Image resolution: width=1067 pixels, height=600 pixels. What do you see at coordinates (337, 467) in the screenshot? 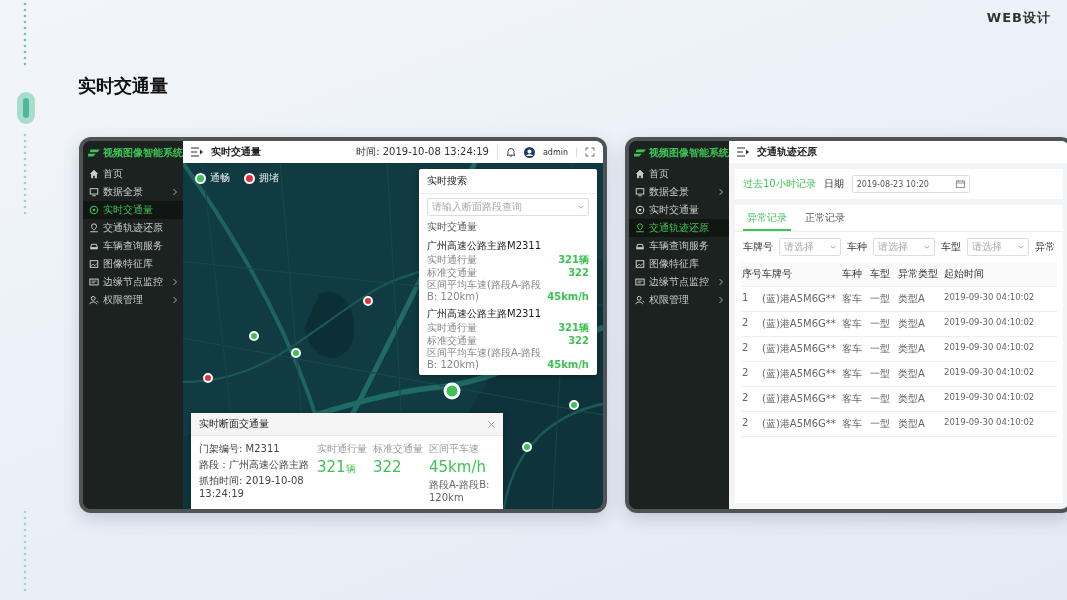
I see `stat-value: 321辆` at bounding box center [337, 467].